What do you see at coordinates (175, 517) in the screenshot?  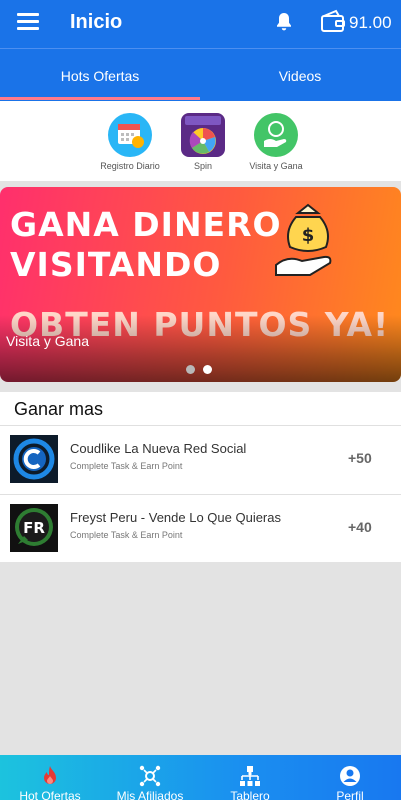 I see `offer-title: Freyst Peru - Vende Lo Que Quieras` at bounding box center [175, 517].